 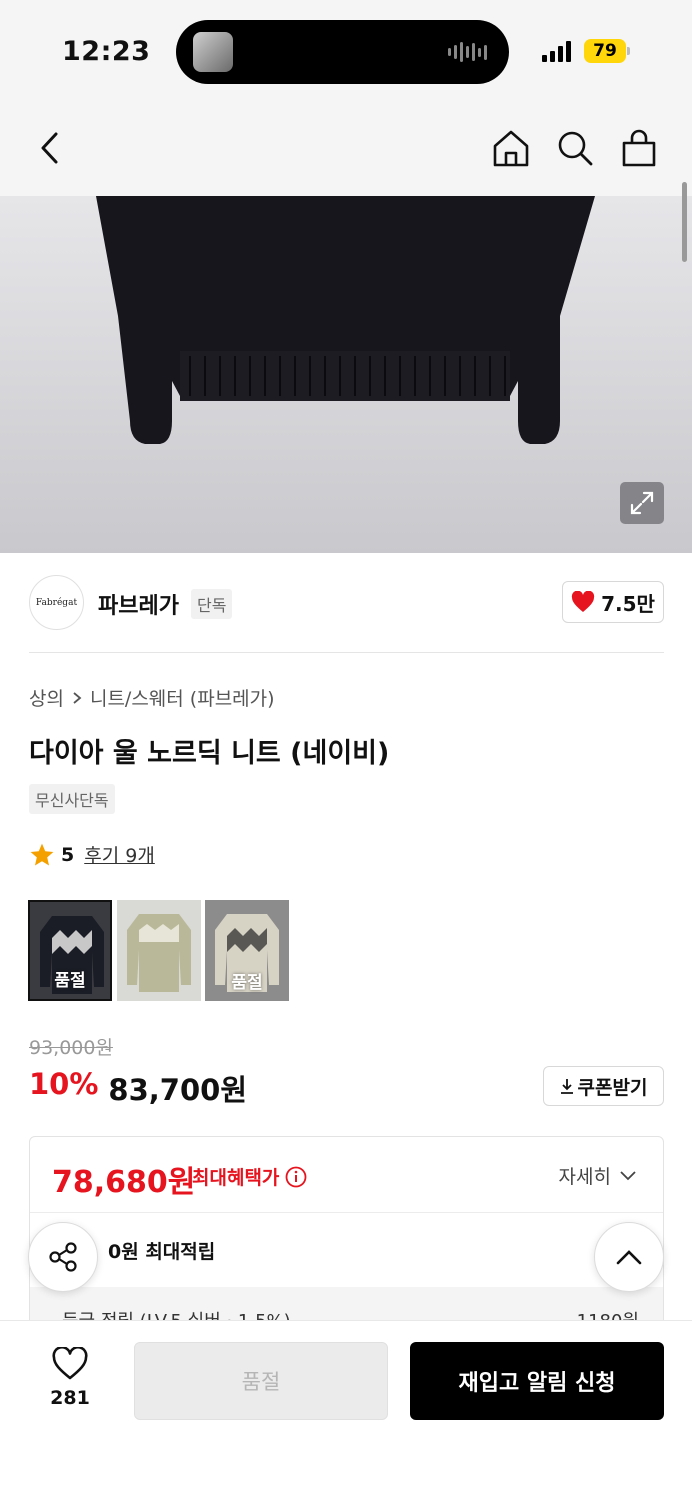 I want to click on coupon-button: 쿠폰받기, so click(x=603, y=1086).